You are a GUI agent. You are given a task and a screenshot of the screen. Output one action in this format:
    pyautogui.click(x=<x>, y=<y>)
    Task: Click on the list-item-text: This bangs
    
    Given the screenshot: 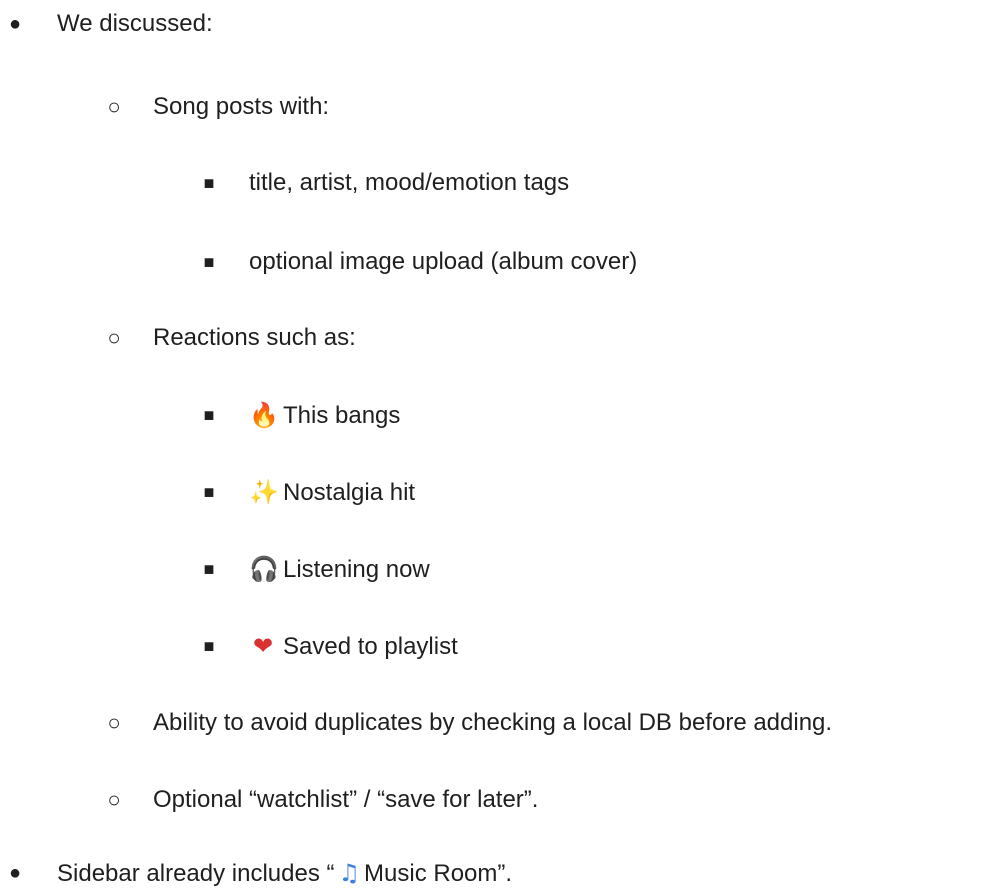 What is the action you would take?
    pyautogui.click(x=342, y=415)
    